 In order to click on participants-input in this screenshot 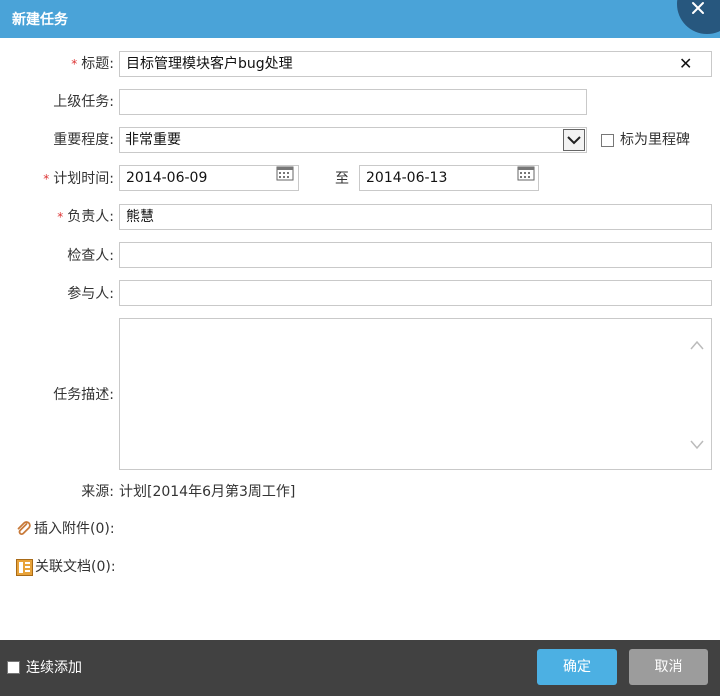, I will do `click(415, 293)`.